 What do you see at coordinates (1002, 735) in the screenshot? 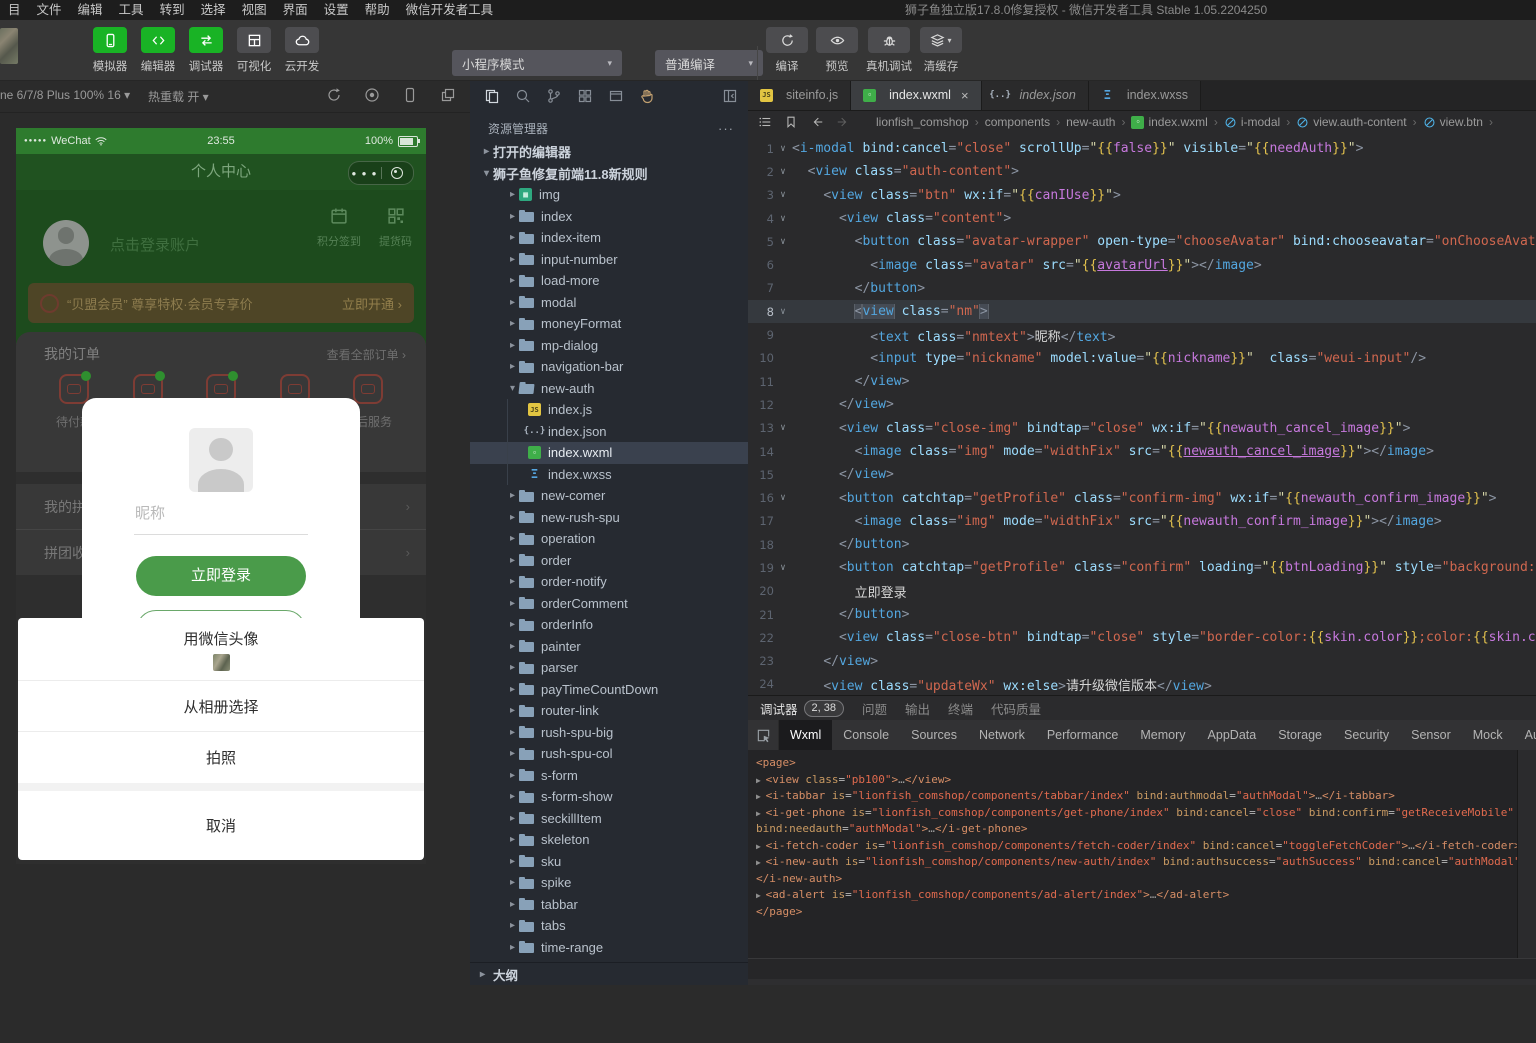
I see `devtools-tab-Network: Network` at bounding box center [1002, 735].